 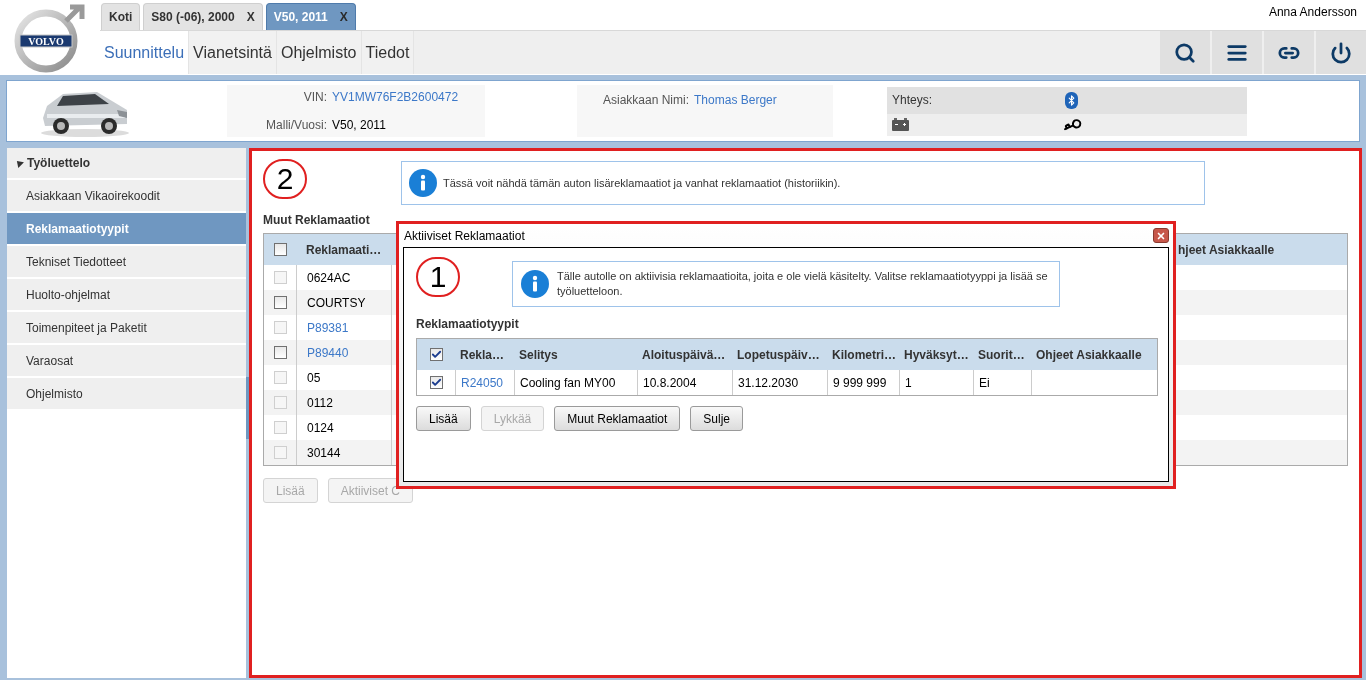 What do you see at coordinates (779, 382) in the screenshot?
I see `table-cell: 31.12.2030` at bounding box center [779, 382].